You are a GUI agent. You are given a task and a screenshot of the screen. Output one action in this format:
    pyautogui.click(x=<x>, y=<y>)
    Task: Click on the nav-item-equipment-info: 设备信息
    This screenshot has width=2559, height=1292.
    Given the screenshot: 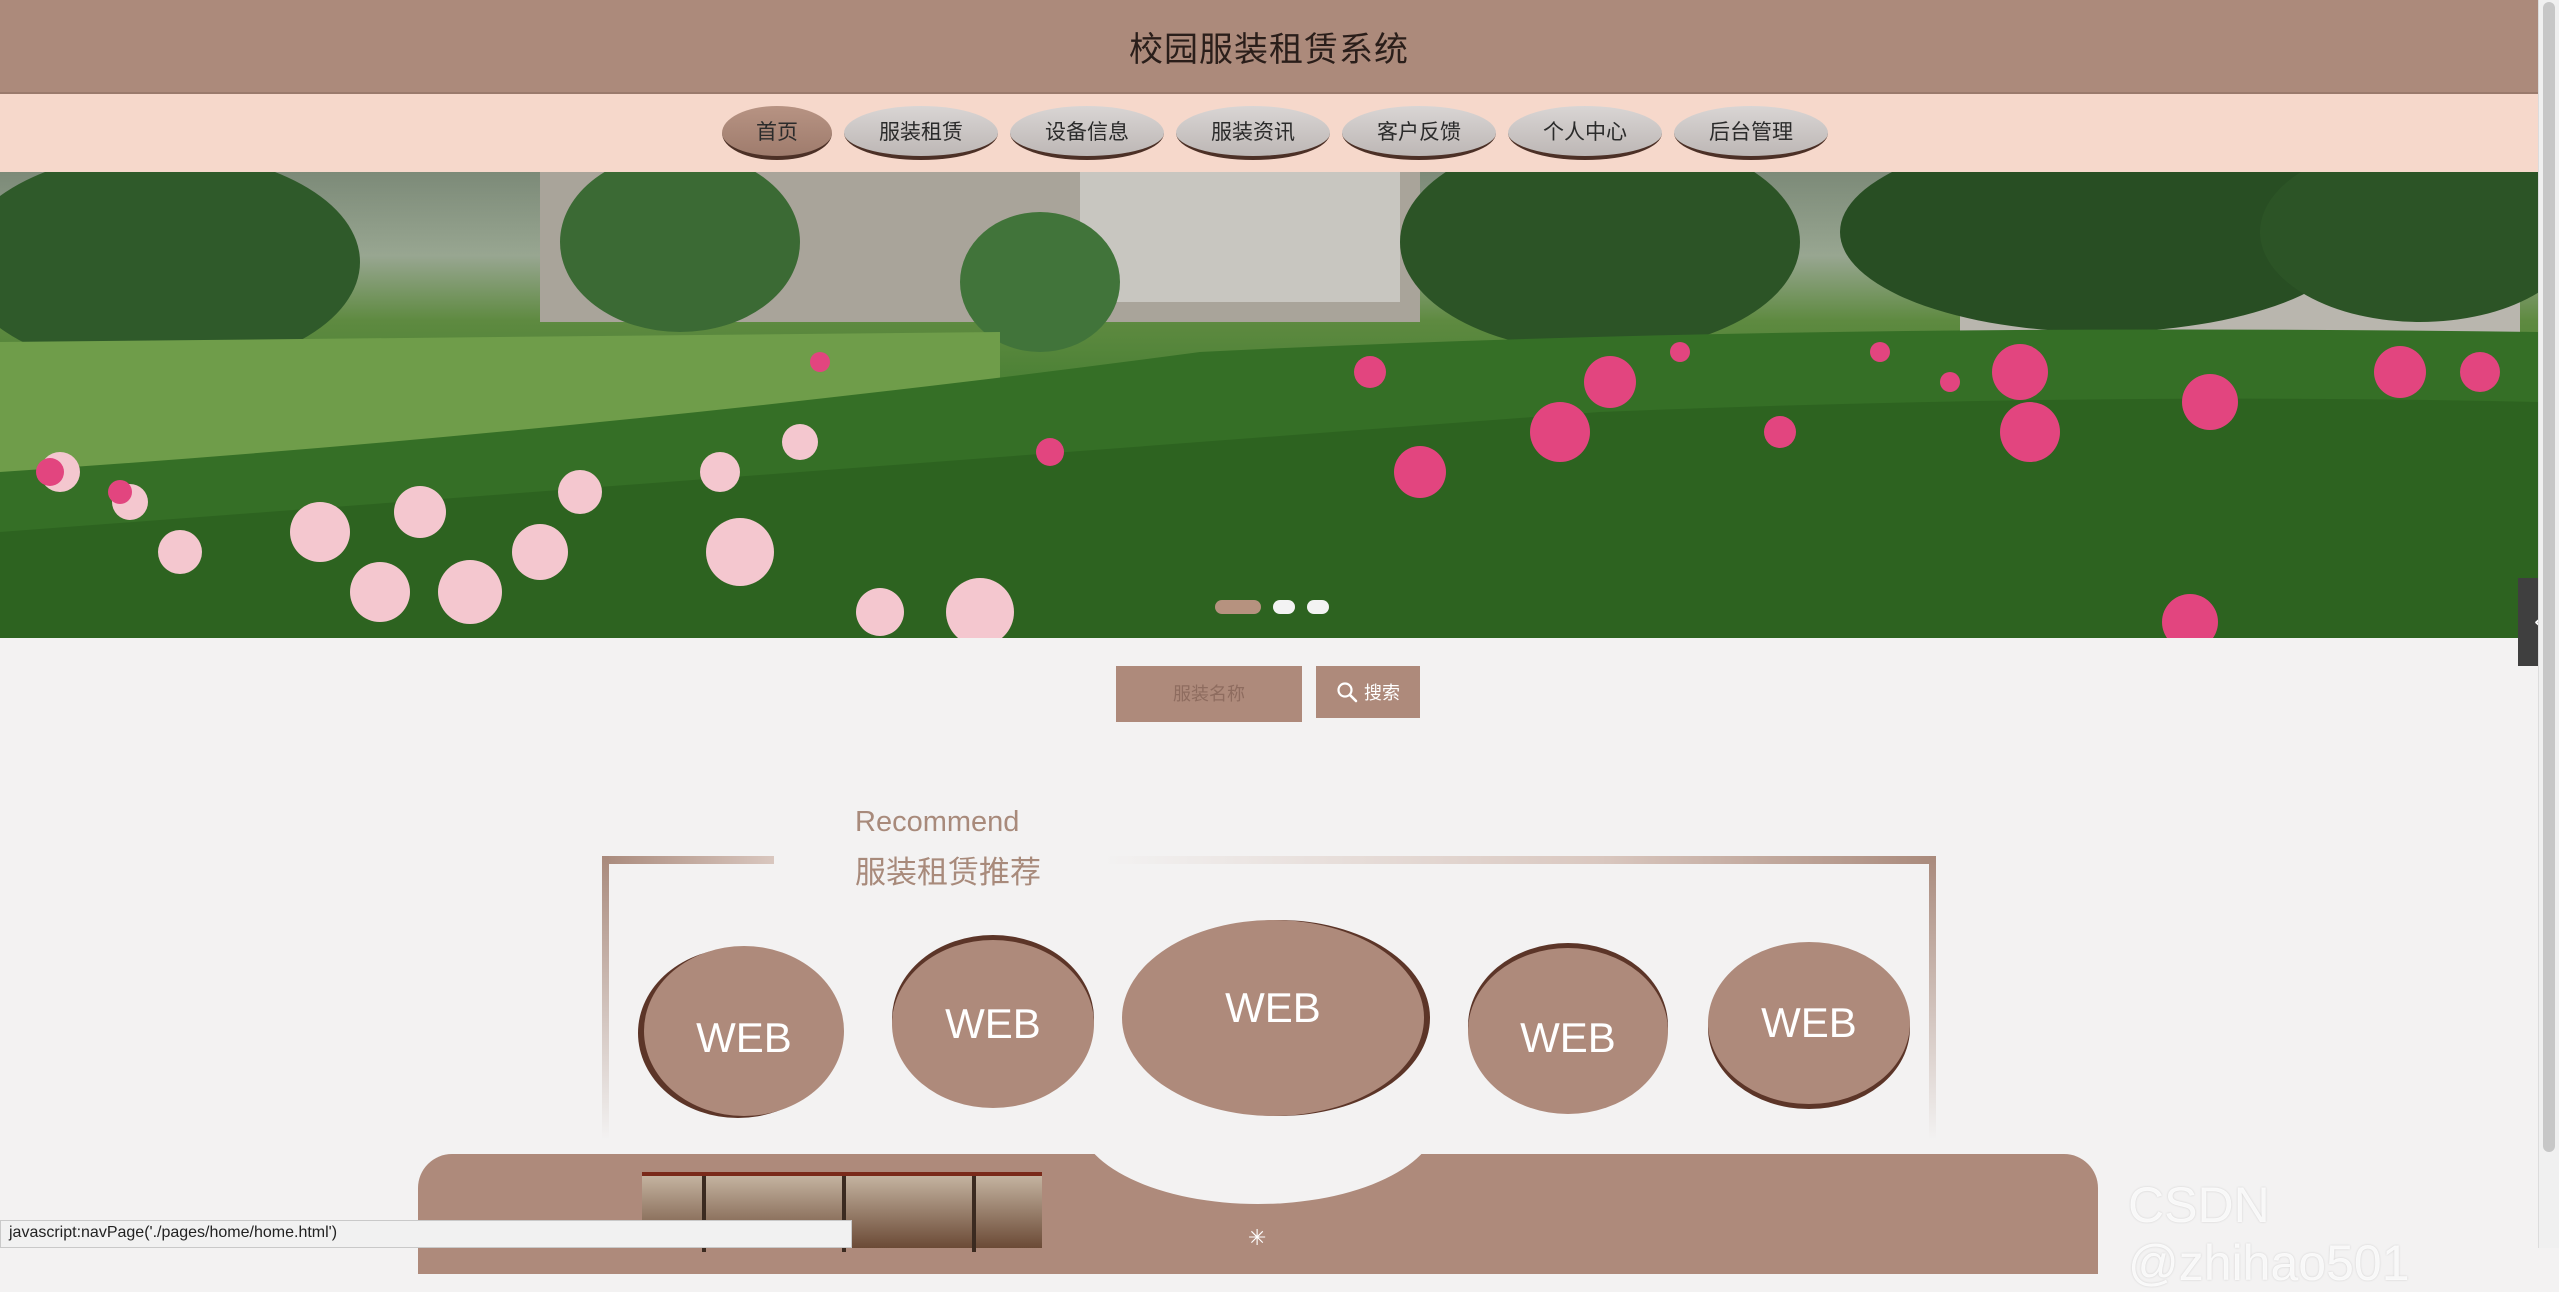 What is the action you would take?
    pyautogui.click(x=1087, y=133)
    